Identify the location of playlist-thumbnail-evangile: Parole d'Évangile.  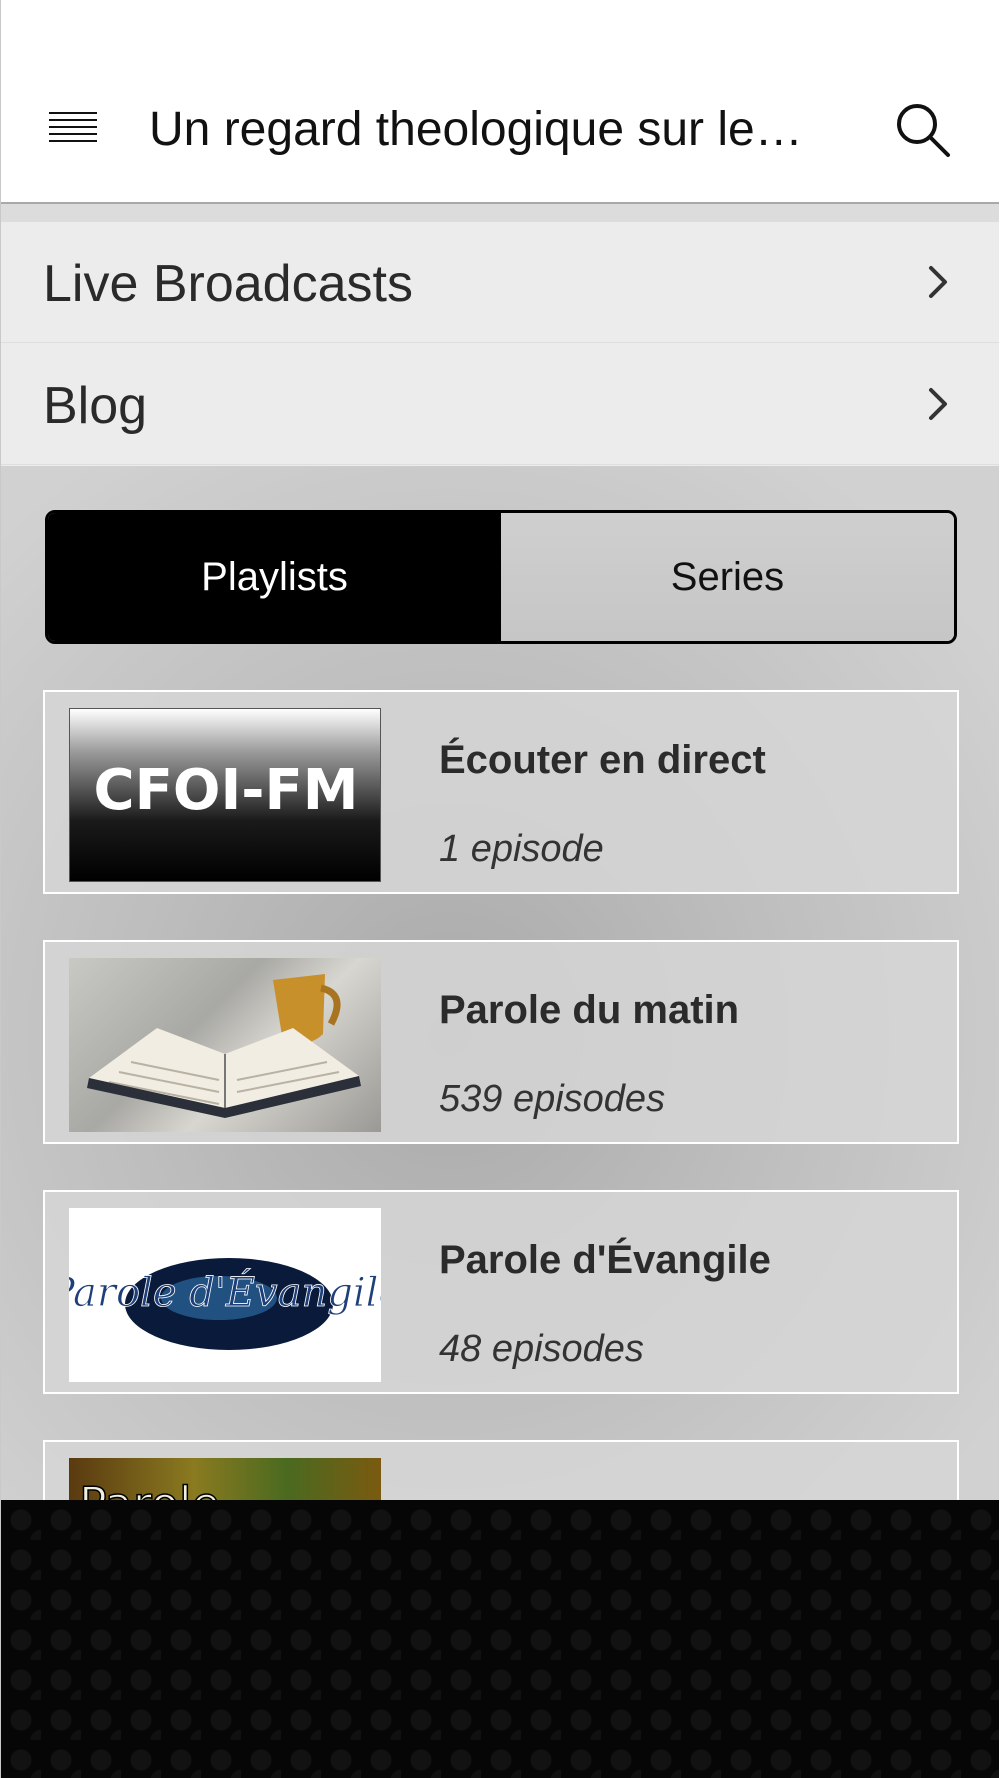
(225, 1295).